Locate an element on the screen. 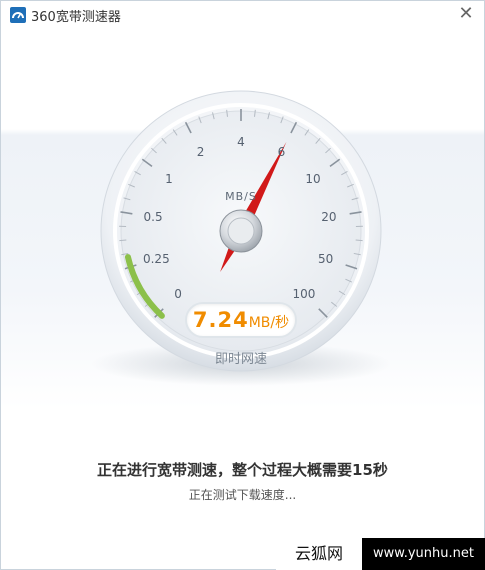 This screenshot has width=485, height=570. window-title: 360宽带测速器 is located at coordinates (76, 17).